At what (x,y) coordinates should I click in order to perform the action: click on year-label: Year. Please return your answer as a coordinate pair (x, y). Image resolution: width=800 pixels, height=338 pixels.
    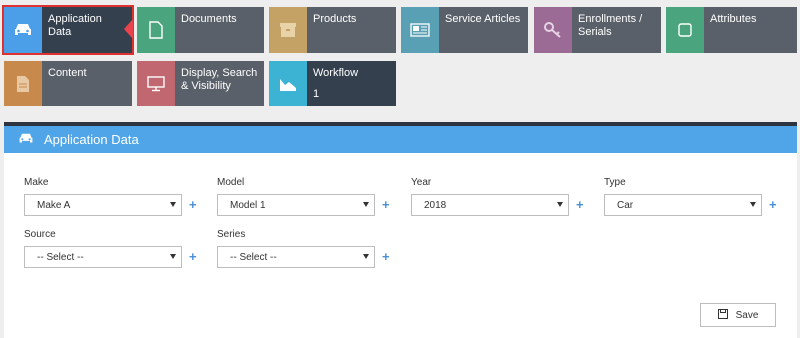
    Looking at the image, I should click on (421, 182).